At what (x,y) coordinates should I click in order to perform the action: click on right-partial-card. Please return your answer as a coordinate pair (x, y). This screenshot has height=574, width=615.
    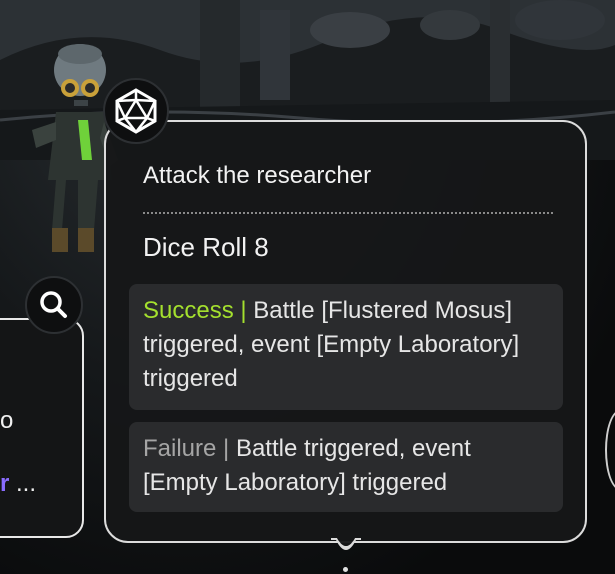
    Looking at the image, I should click on (610, 450).